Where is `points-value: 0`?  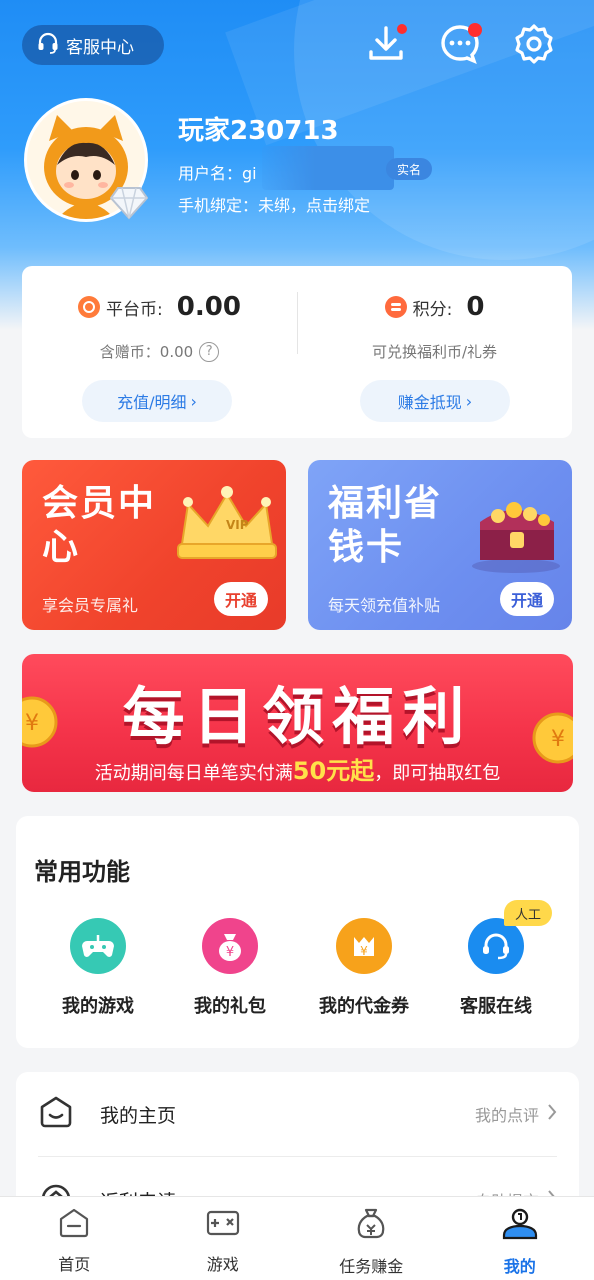 points-value: 0 is located at coordinates (475, 307).